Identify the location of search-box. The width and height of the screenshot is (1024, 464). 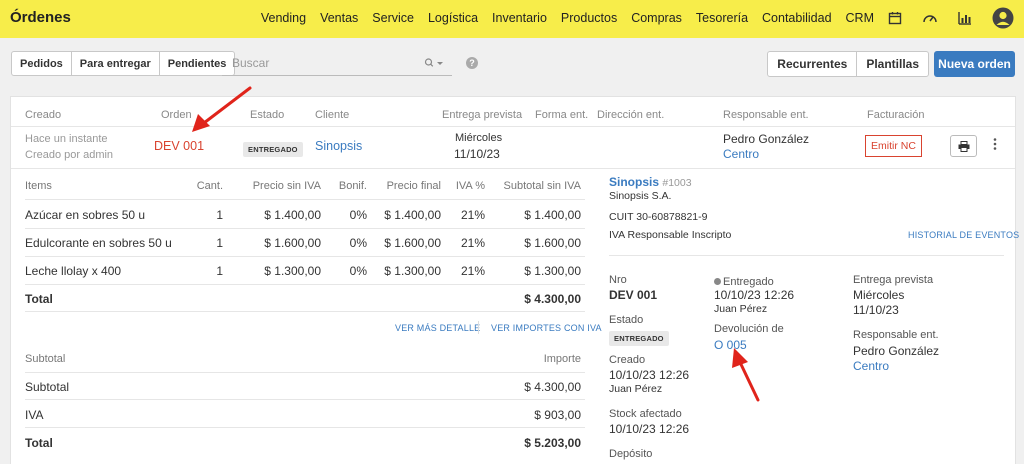
(337, 63).